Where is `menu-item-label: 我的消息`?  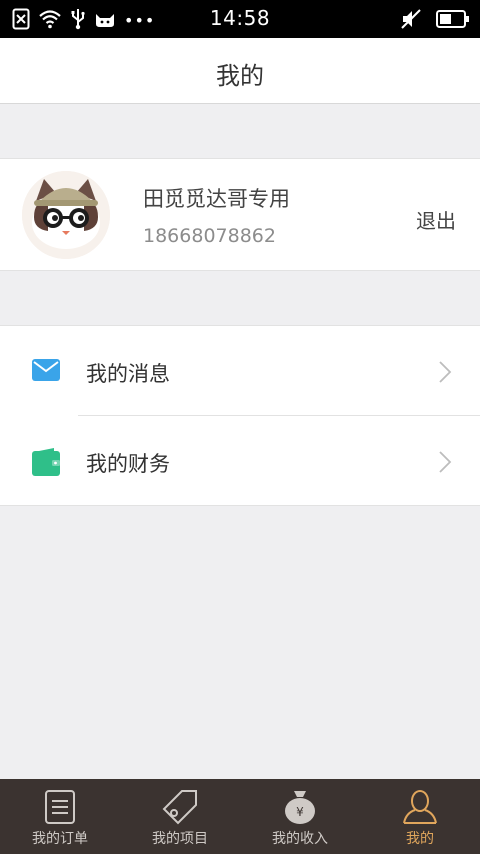 menu-item-label: 我的消息 is located at coordinates (128, 374).